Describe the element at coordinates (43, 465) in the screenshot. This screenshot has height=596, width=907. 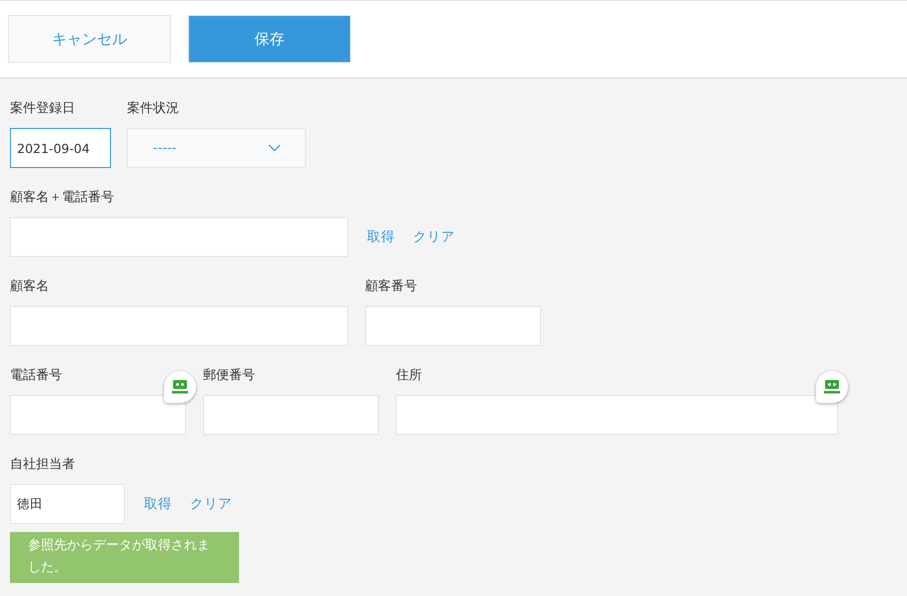
I see `field-label: 自社担当者` at that location.